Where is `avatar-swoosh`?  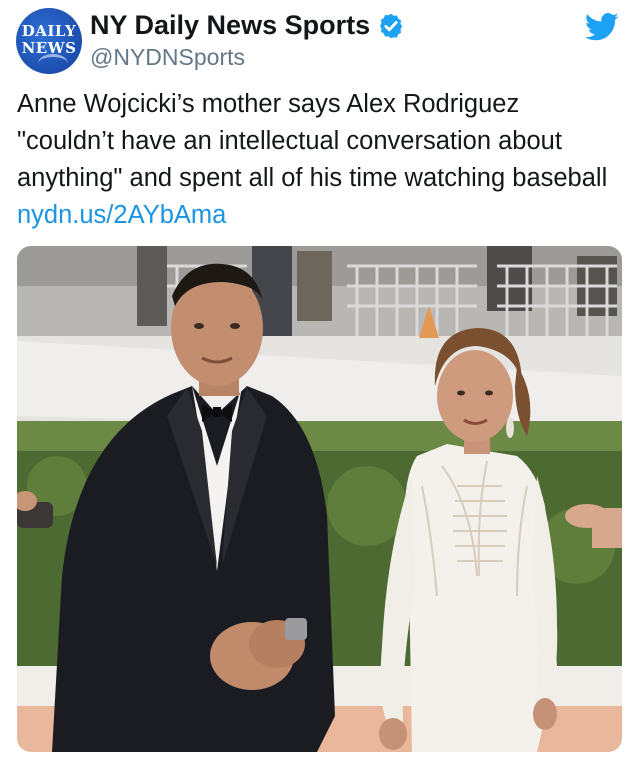
avatar-swoosh is located at coordinates (53, 63).